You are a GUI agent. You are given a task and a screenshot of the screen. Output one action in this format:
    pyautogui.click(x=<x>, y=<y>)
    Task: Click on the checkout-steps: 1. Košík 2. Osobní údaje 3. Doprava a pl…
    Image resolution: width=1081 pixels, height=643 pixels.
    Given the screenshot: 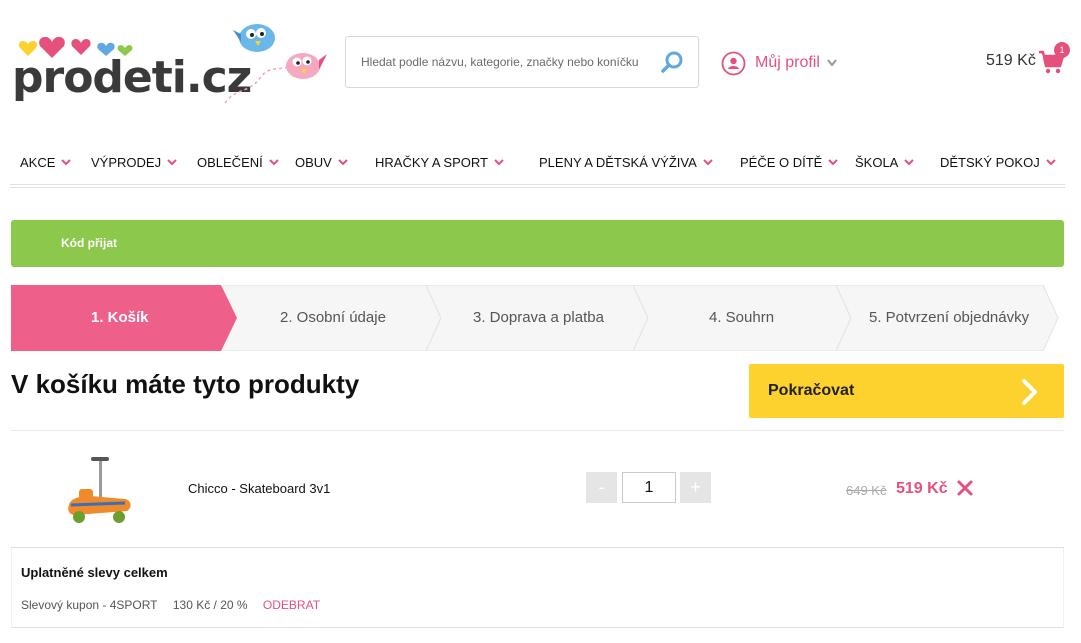 What is the action you would take?
    pyautogui.click(x=541, y=318)
    